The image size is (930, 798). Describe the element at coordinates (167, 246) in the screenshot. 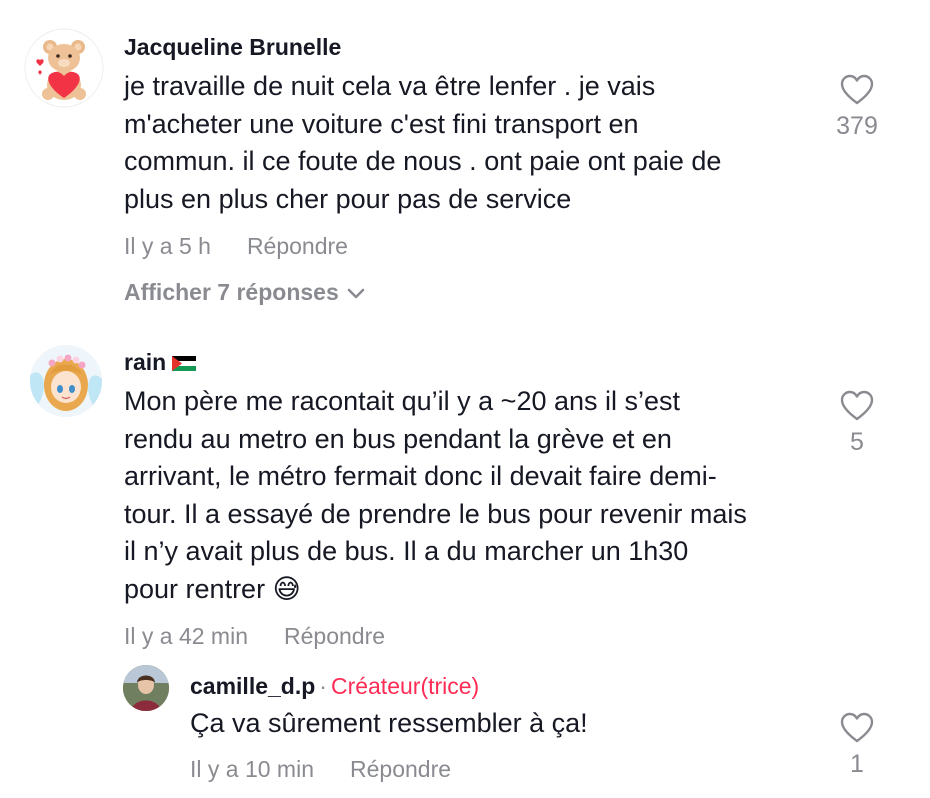

I see `comment-timestamp: Il y a 5 h` at that location.